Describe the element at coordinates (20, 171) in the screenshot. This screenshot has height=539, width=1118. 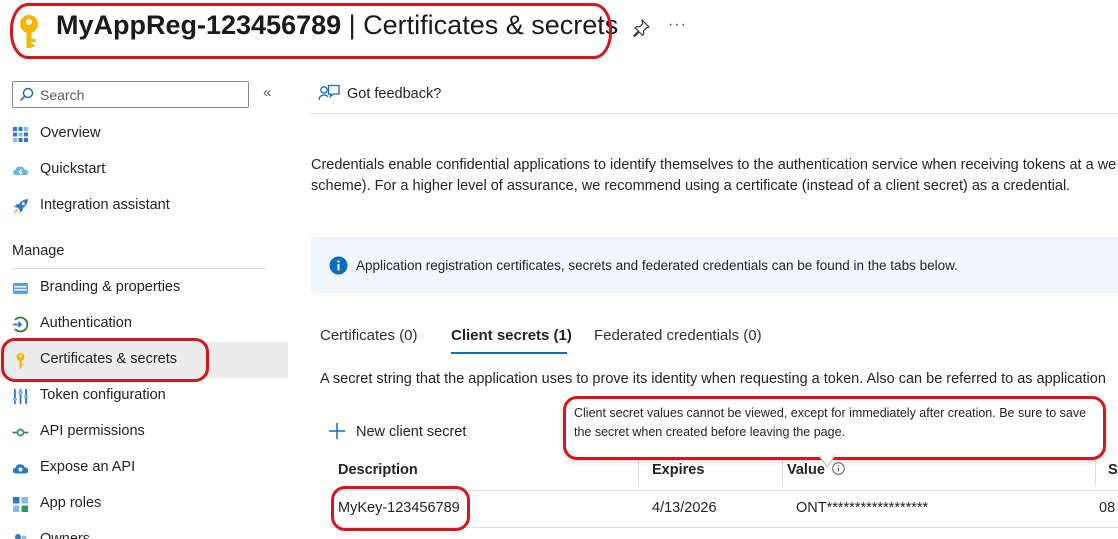
I see `cloud-lightning-icon` at that location.